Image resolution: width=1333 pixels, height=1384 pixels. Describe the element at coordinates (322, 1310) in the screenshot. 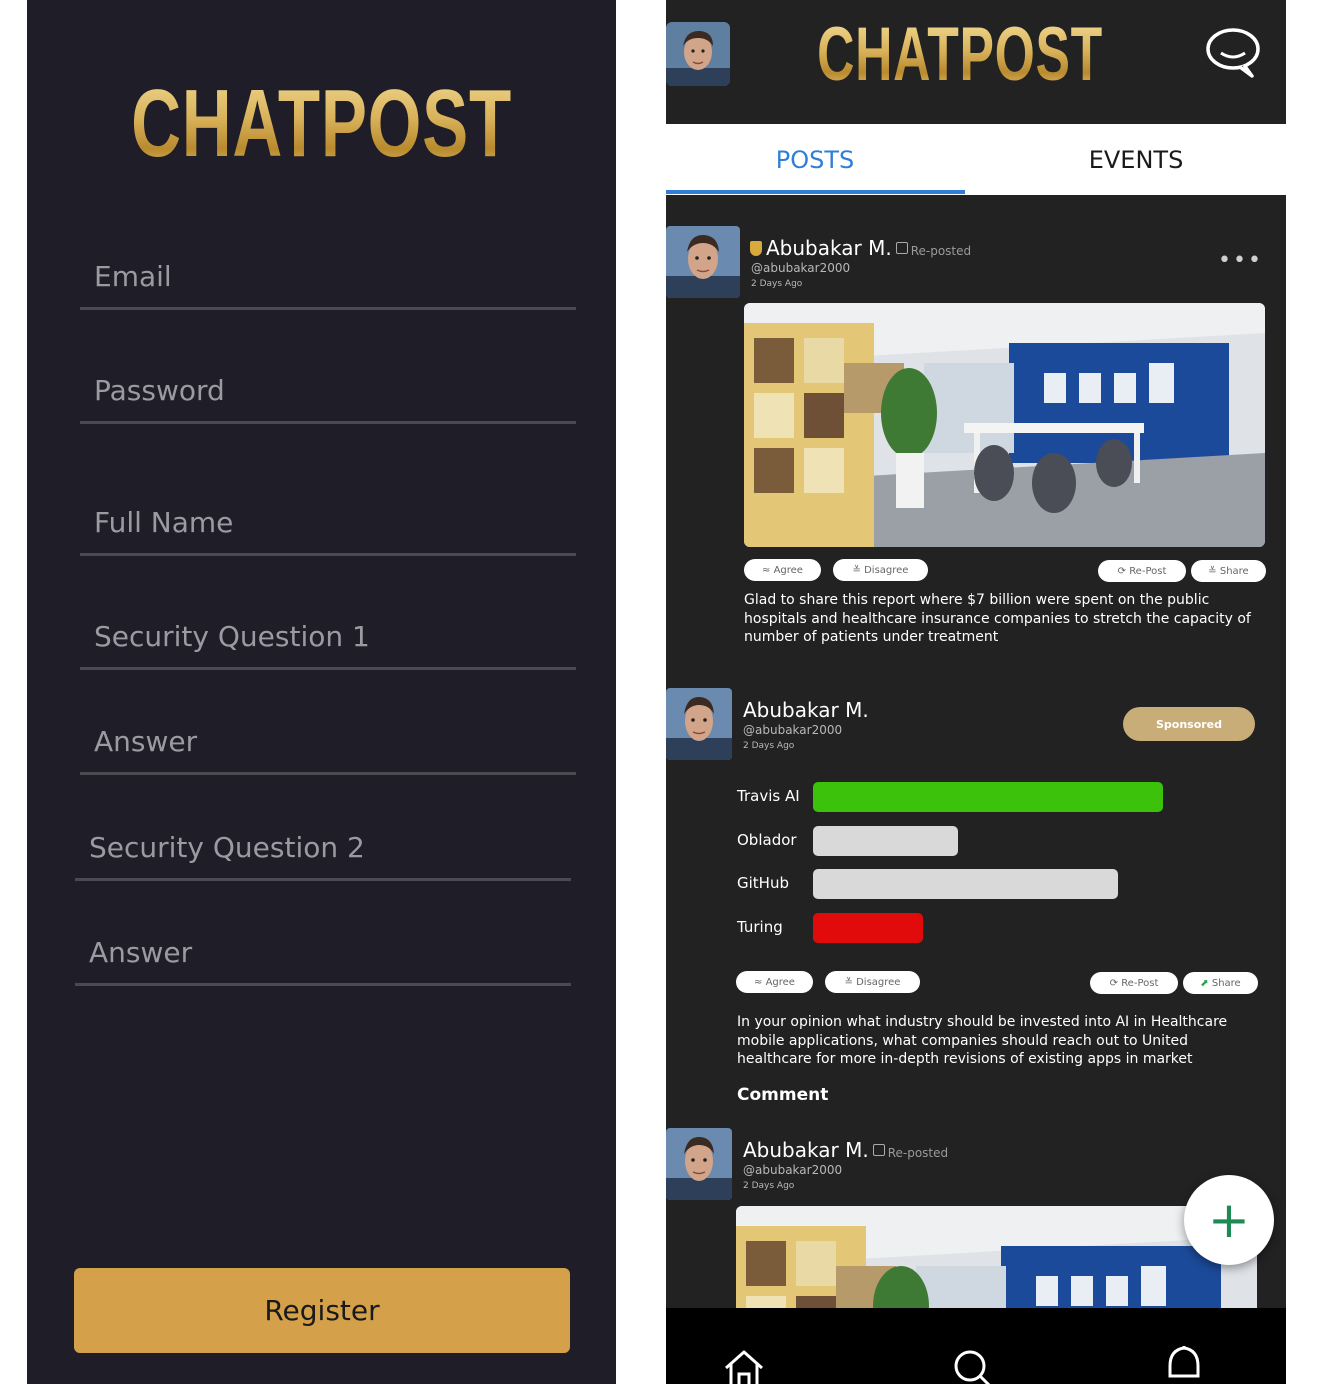

I see `register-button: Register` at that location.